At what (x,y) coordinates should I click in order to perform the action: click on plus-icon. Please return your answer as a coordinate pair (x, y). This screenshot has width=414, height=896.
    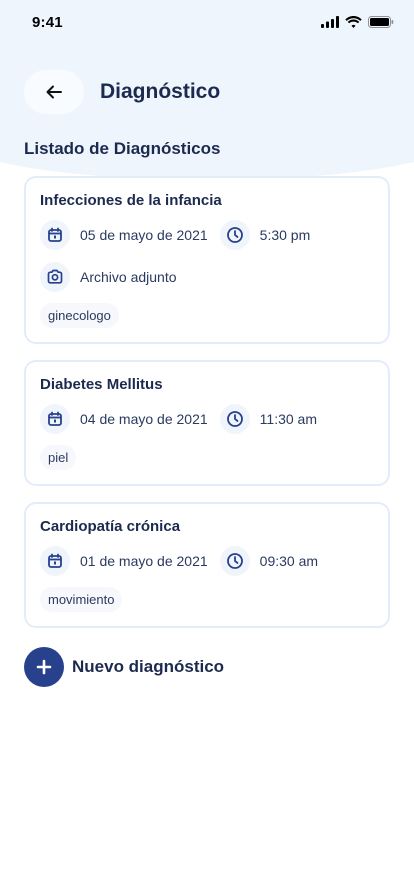
    Looking at the image, I should click on (44, 667).